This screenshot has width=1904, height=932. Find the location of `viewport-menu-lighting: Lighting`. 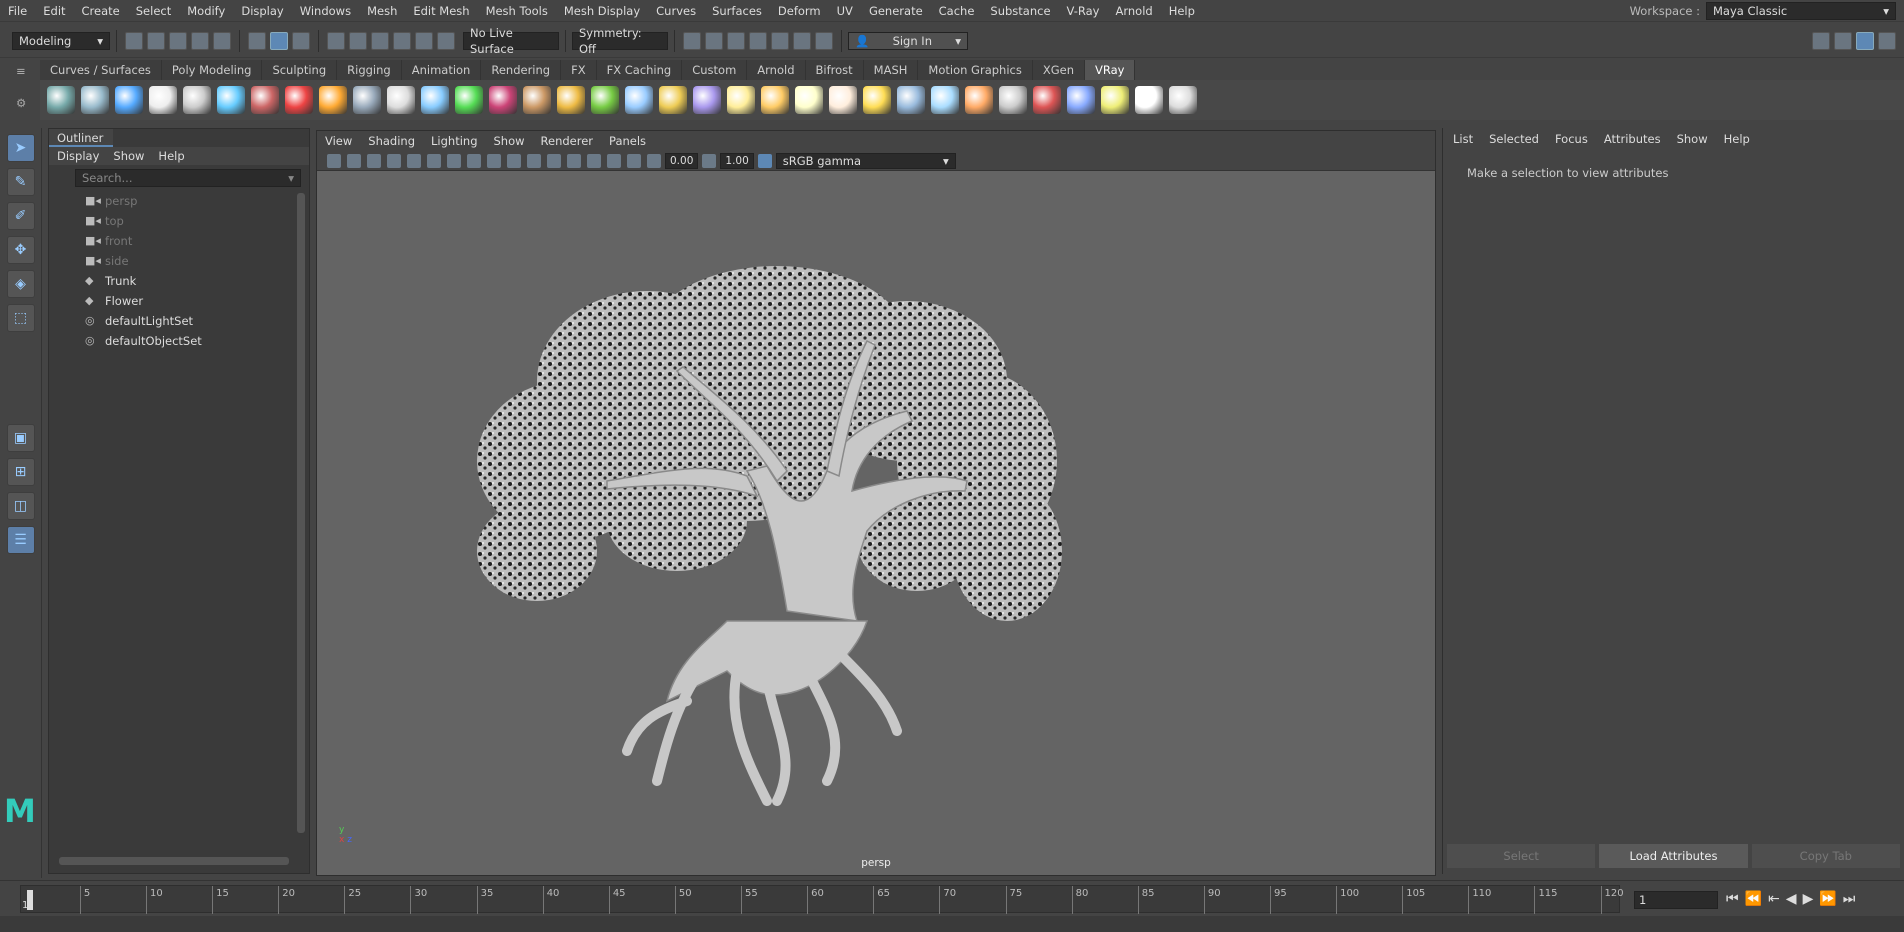

viewport-menu-lighting: Lighting is located at coordinates (454, 141).